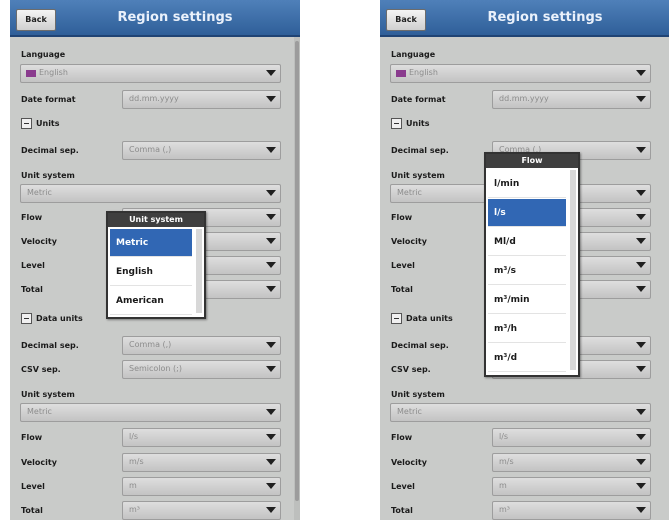 The height and width of the screenshot is (520, 669). Describe the element at coordinates (151, 301) in the screenshot. I see `popup-option-american: American` at that location.